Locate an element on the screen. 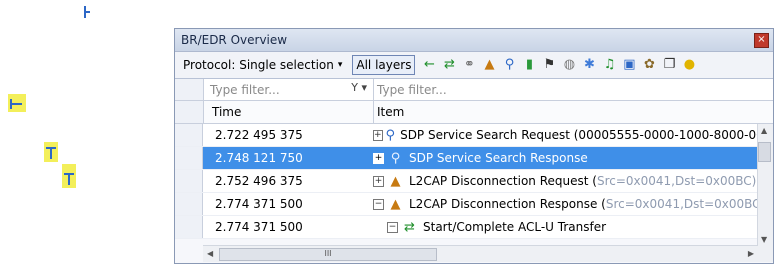 The width and height of the screenshot is (775, 264). scroll-down-icon: ▼ is located at coordinates (764, 239).